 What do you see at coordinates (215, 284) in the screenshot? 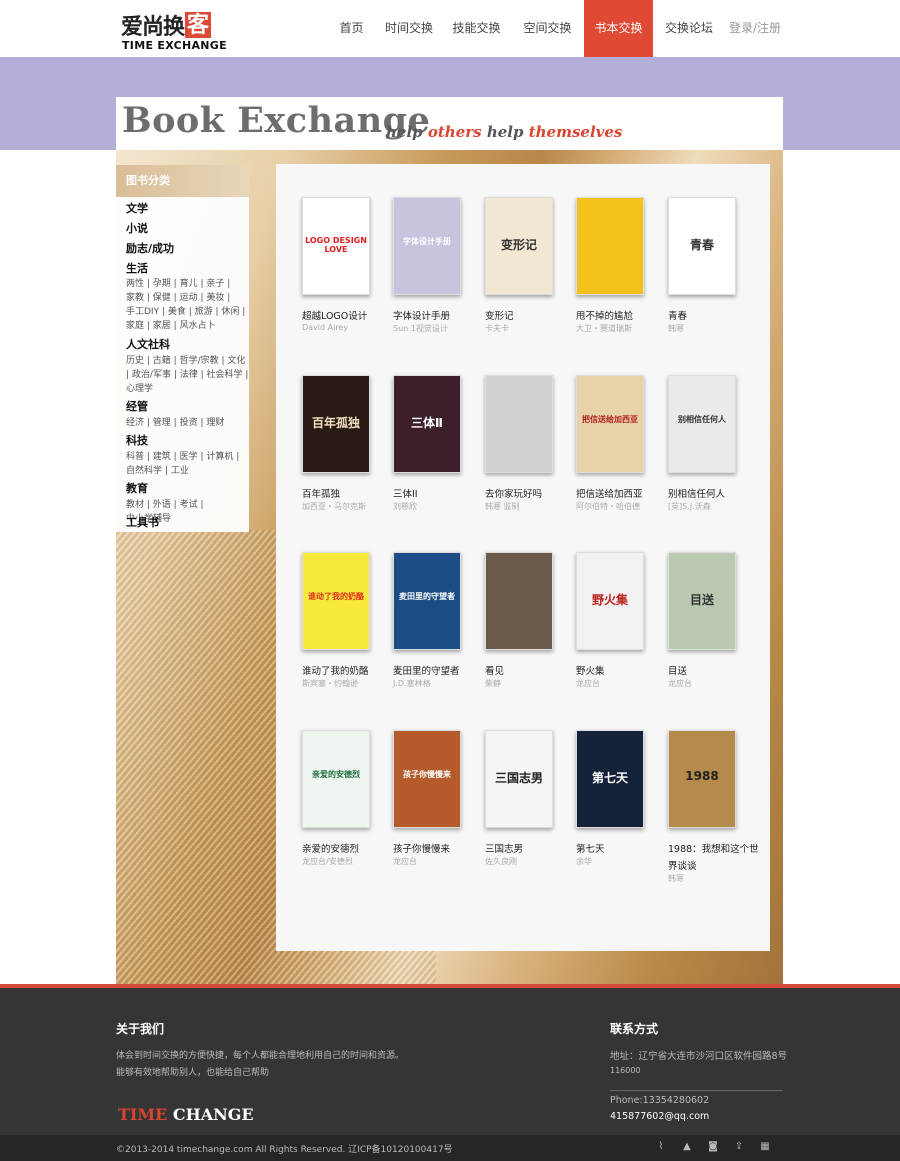
I see `subcategory-link: 亲子` at bounding box center [215, 284].